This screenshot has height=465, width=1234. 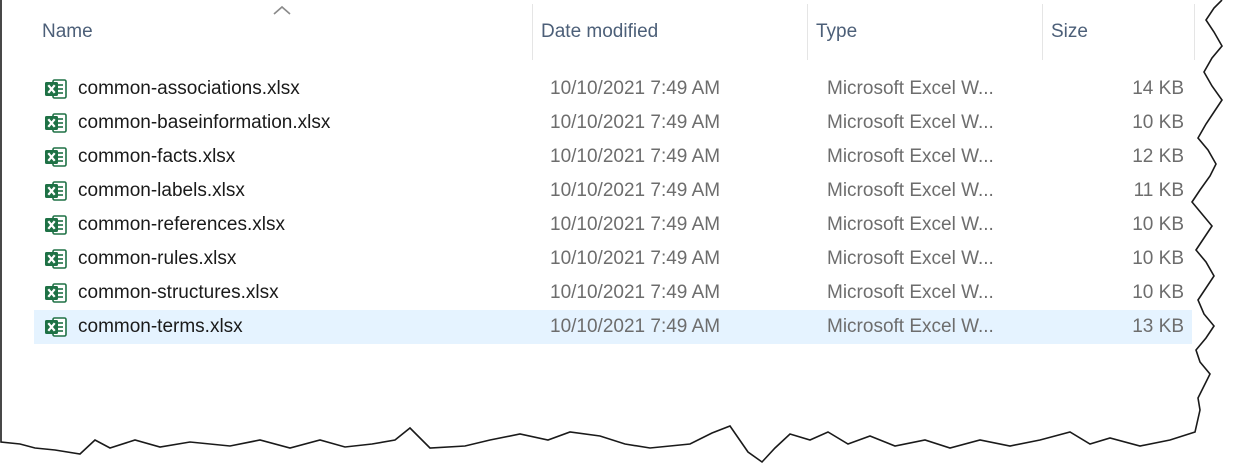 I want to click on file-name: common-structures.xlsx, so click(x=178, y=292).